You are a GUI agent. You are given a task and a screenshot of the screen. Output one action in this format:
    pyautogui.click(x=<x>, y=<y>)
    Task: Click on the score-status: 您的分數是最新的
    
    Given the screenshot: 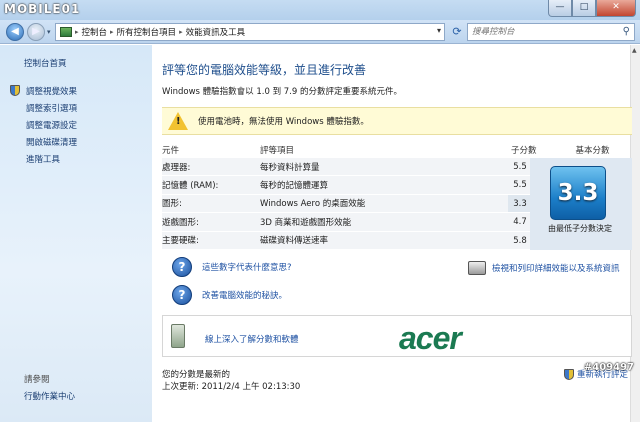 What is the action you would take?
    pyautogui.click(x=196, y=375)
    